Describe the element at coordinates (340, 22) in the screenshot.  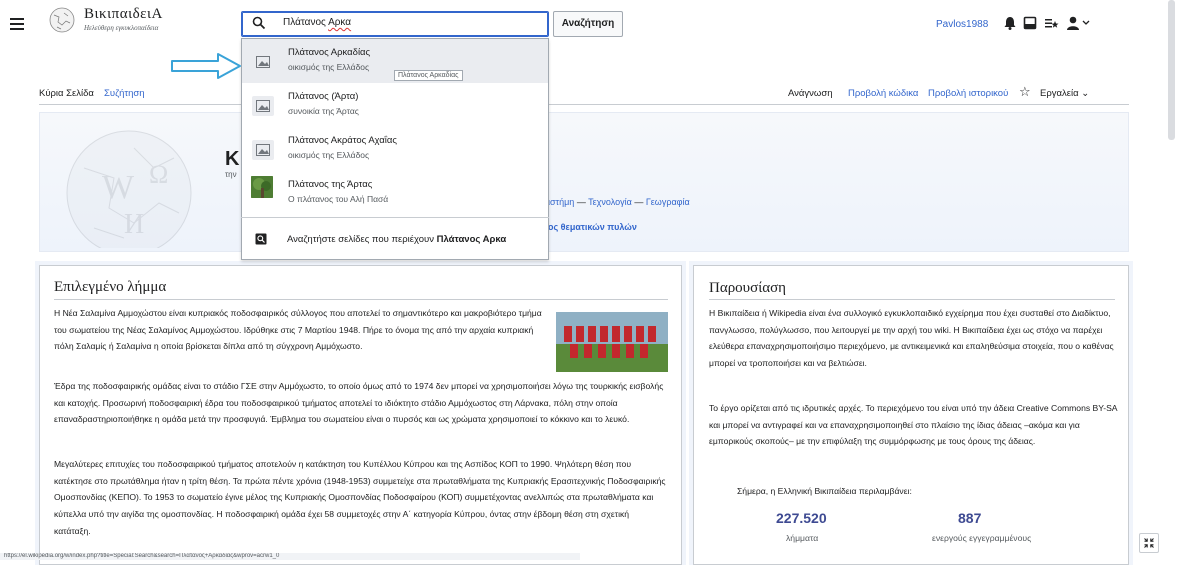
I see `search-input-misspelled: Αρκα` at that location.